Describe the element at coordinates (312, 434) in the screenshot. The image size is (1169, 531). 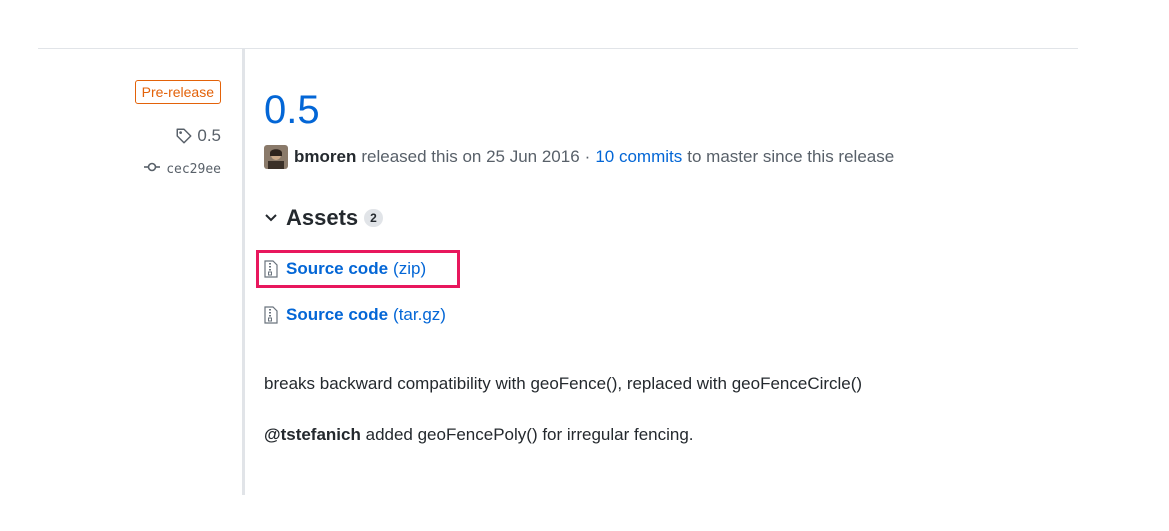
I see `user-mention-link: @tstefanich` at that location.